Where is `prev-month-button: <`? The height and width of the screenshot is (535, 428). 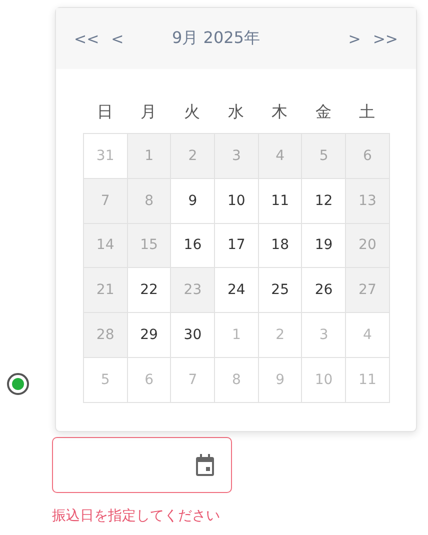 prev-month-button: < is located at coordinates (117, 39).